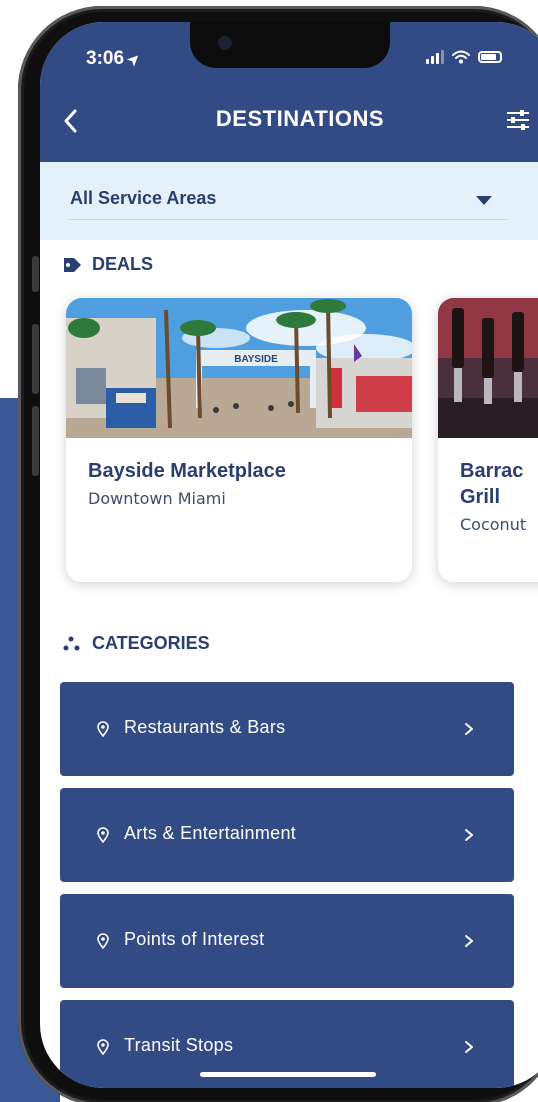 This screenshot has width=538, height=1102. Describe the element at coordinates (488, 368) in the screenshot. I see `deal-photo-barracuda` at that location.